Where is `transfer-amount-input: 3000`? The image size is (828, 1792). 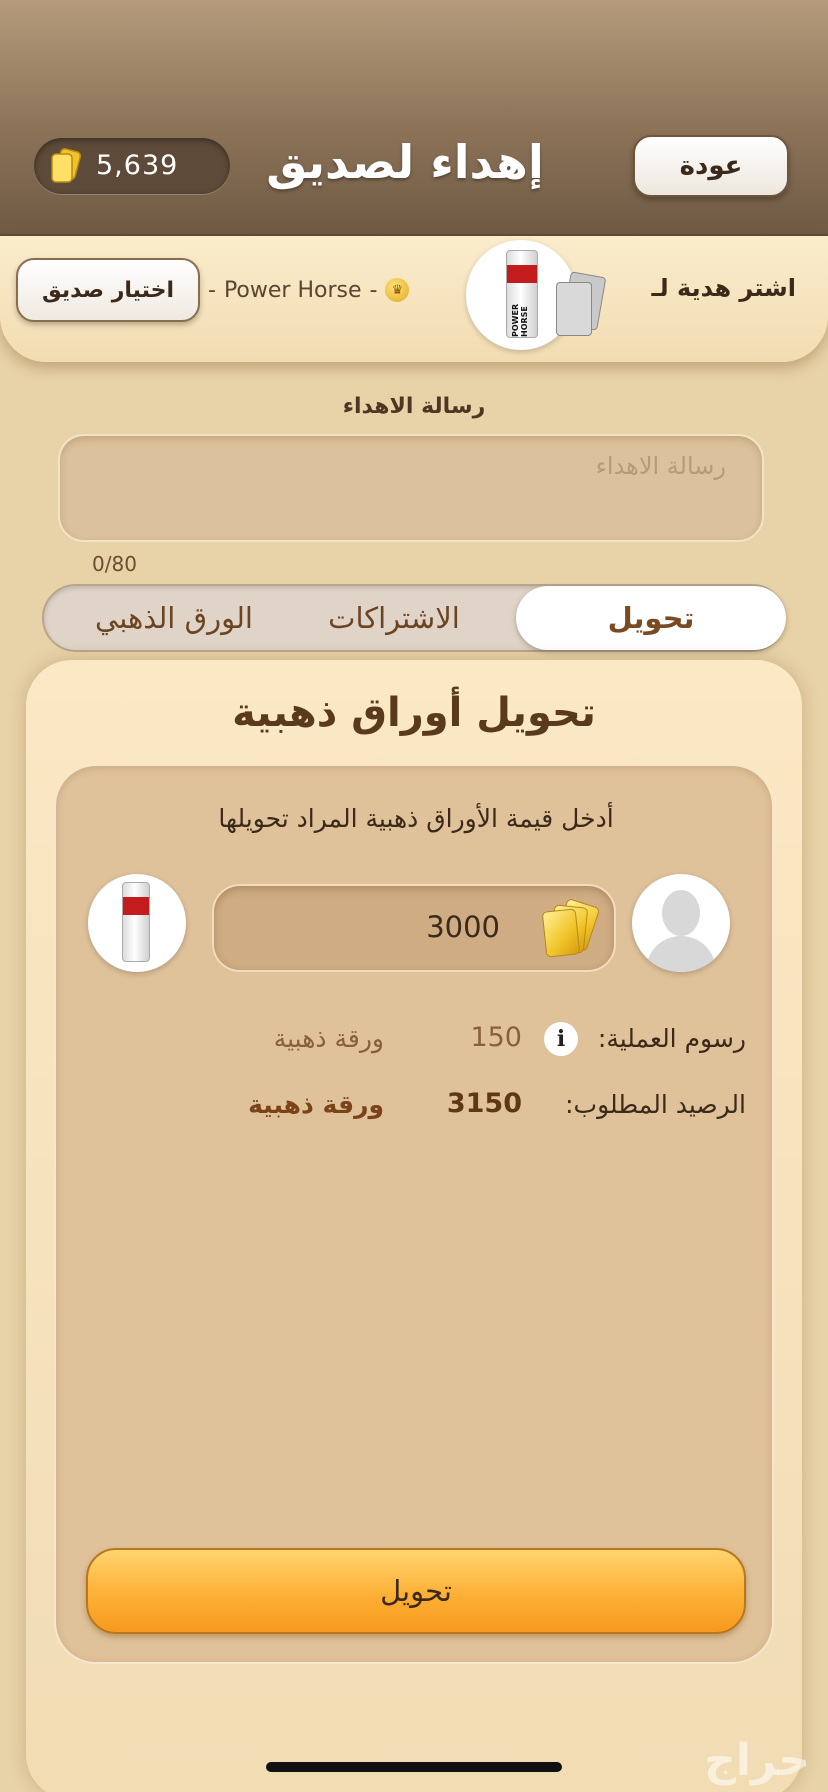 transfer-amount-input: 3000 is located at coordinates (414, 928).